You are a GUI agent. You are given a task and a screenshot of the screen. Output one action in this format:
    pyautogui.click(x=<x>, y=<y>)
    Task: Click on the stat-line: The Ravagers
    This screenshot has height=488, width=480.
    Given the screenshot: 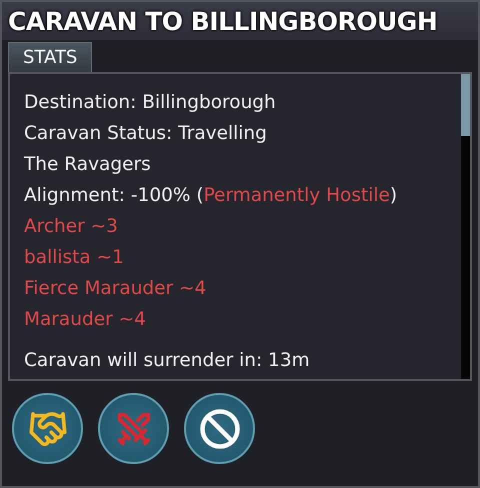 What is the action you would take?
    pyautogui.click(x=88, y=165)
    